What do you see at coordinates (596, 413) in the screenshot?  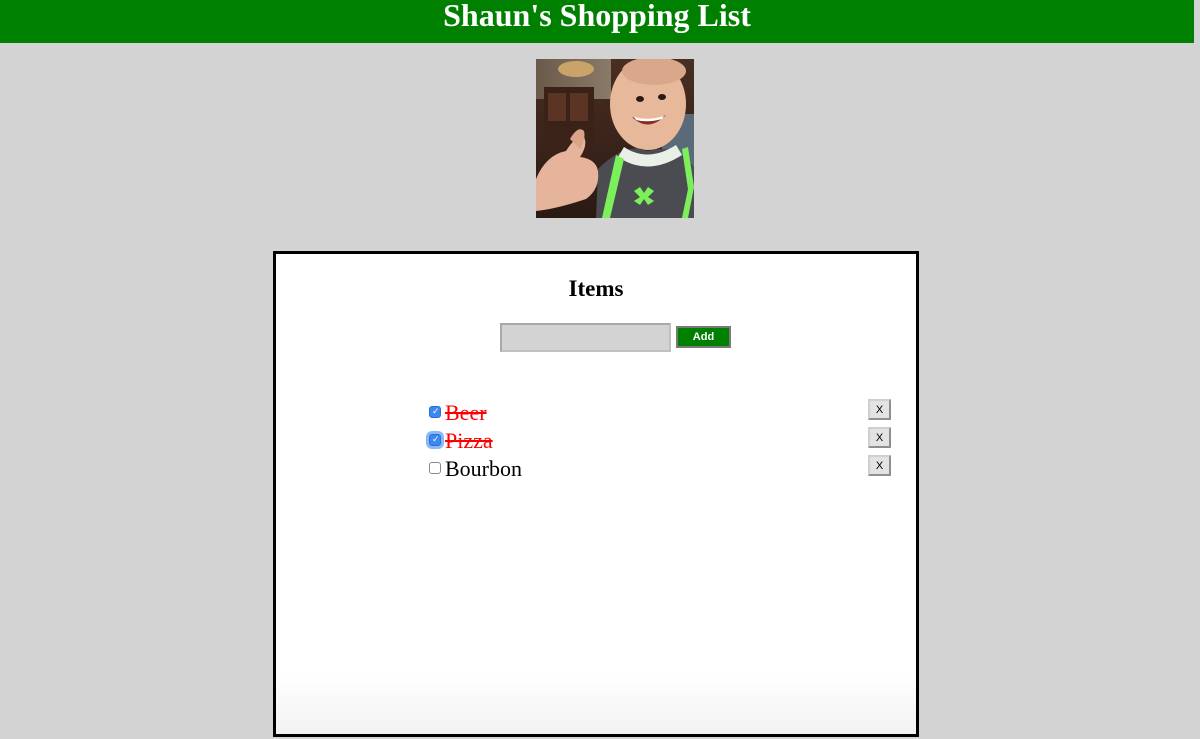 I see `list-item: ✓ Beer X` at bounding box center [596, 413].